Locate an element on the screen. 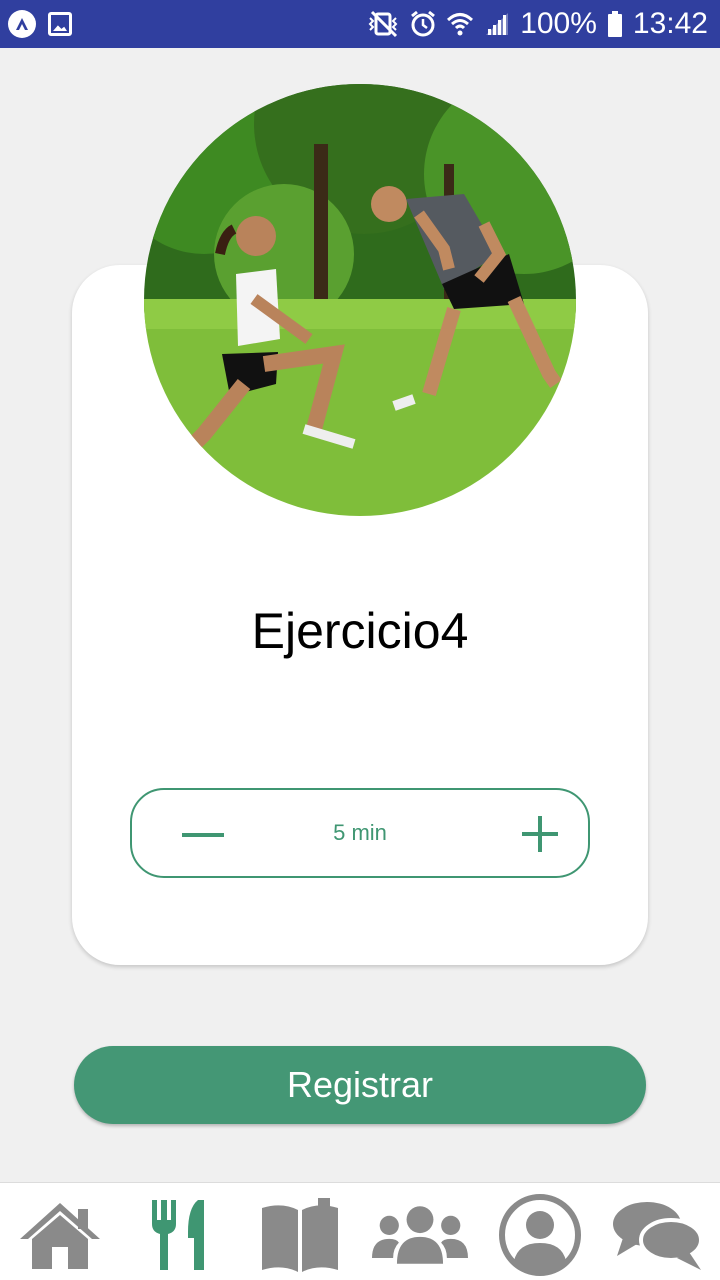 Image resolution: width=720 pixels, height=1280 pixels. status-time: 13:42 is located at coordinates (670, 23).